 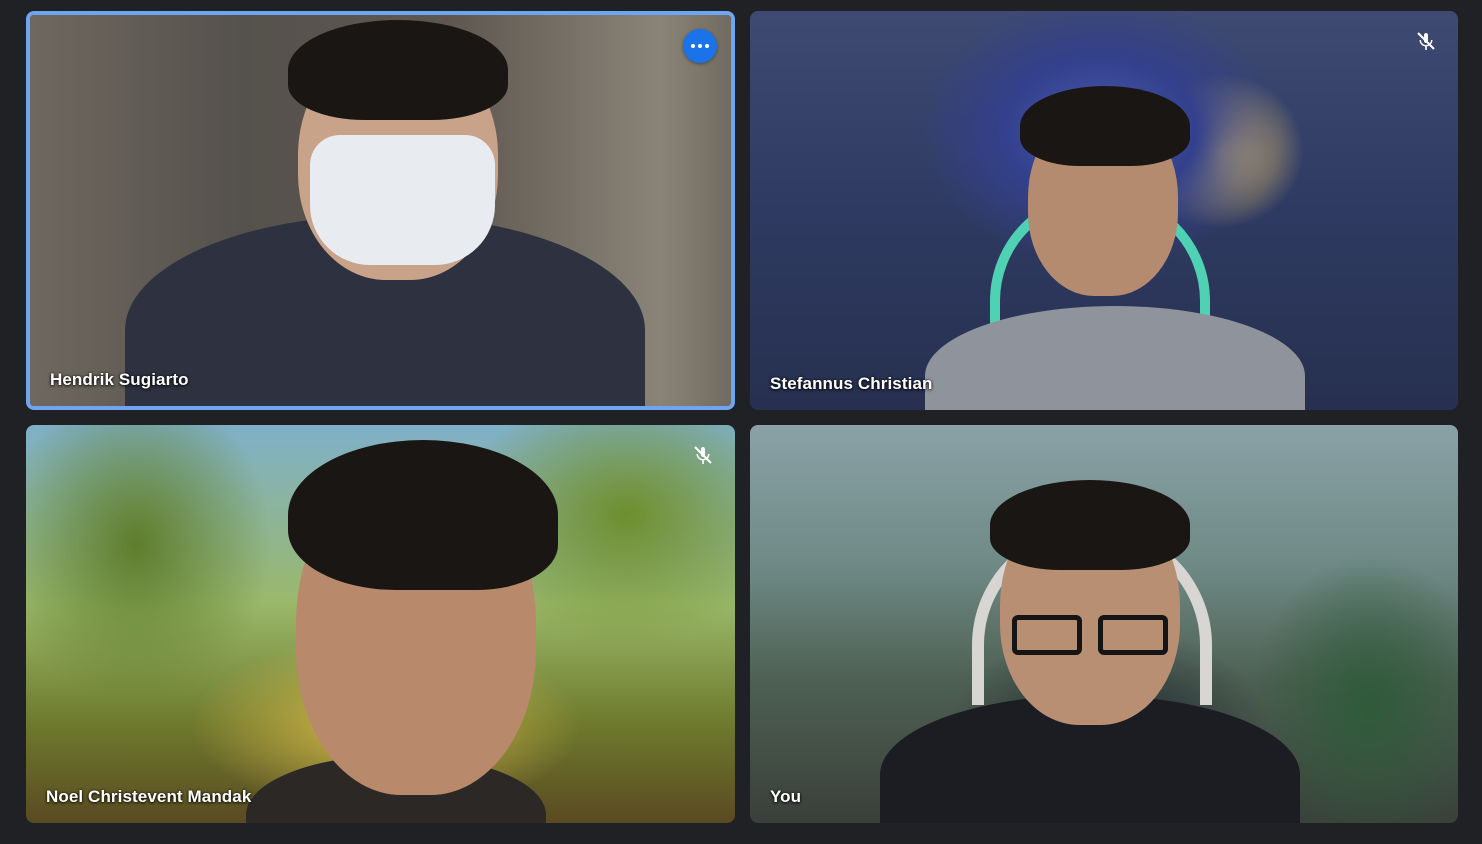 I want to click on more-horiz-icon, so click(x=693, y=46).